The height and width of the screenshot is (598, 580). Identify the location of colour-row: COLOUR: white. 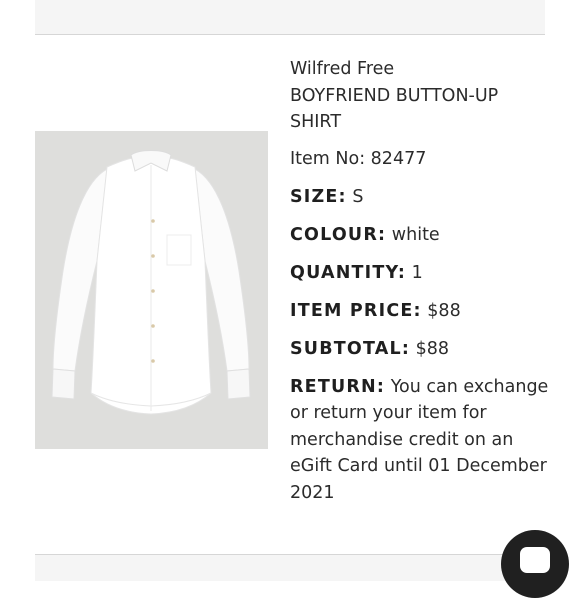
(420, 235).